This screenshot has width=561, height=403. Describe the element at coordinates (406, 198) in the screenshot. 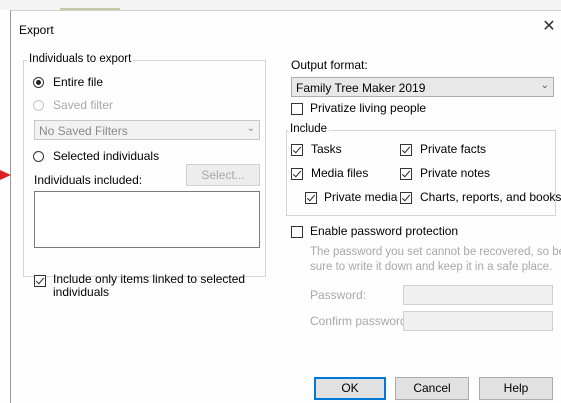

I see `charts-reports-checkbox` at that location.